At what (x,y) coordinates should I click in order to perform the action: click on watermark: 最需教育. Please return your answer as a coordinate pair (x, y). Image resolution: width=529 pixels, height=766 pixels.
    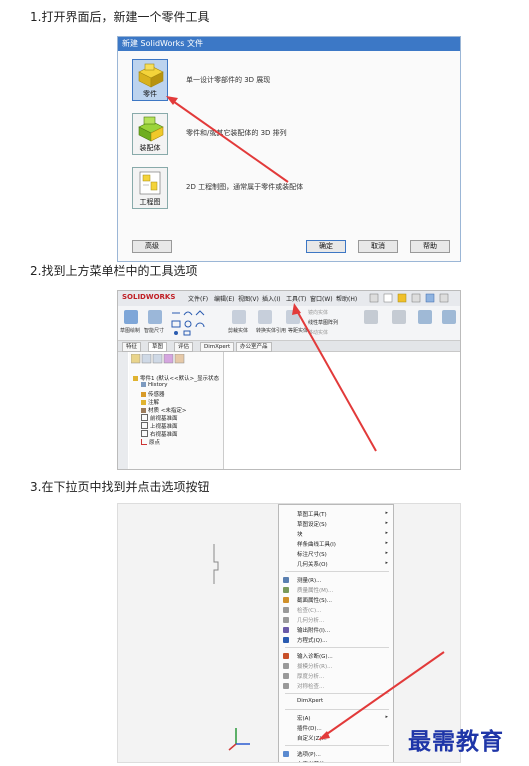
    Looking at the image, I should click on (456, 741).